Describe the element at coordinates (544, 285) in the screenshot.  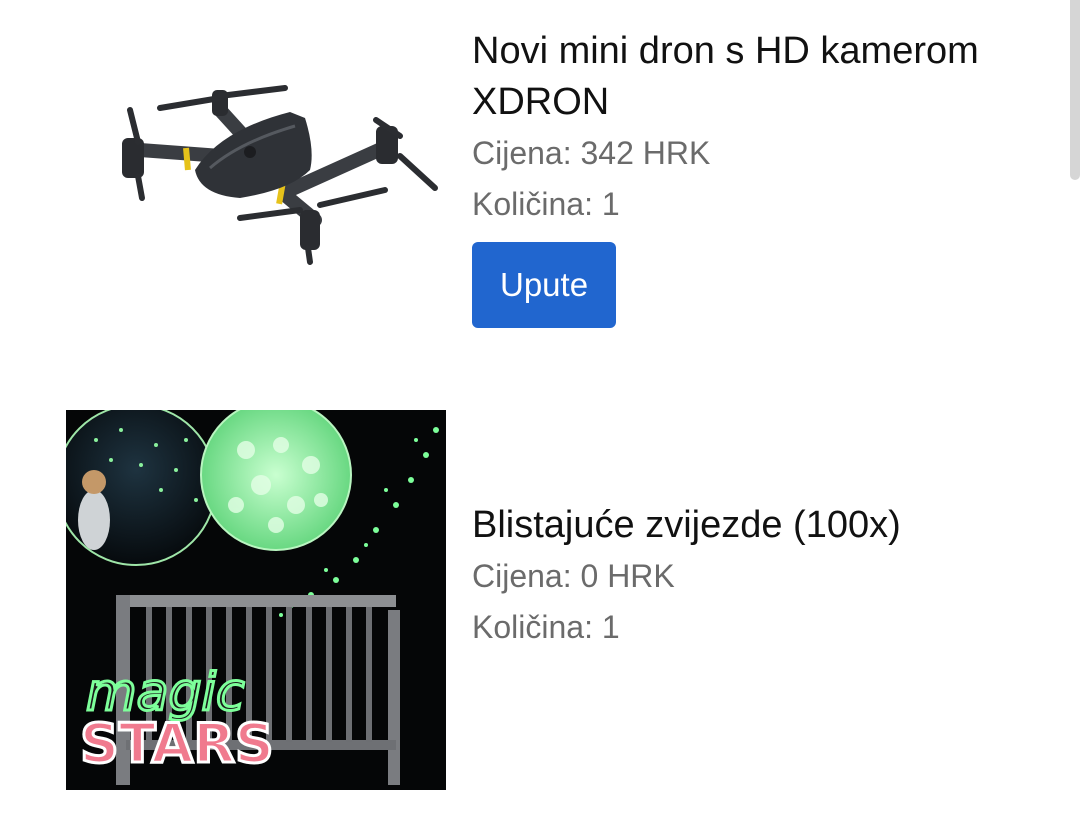
I see `instructions-button: Upute` at that location.